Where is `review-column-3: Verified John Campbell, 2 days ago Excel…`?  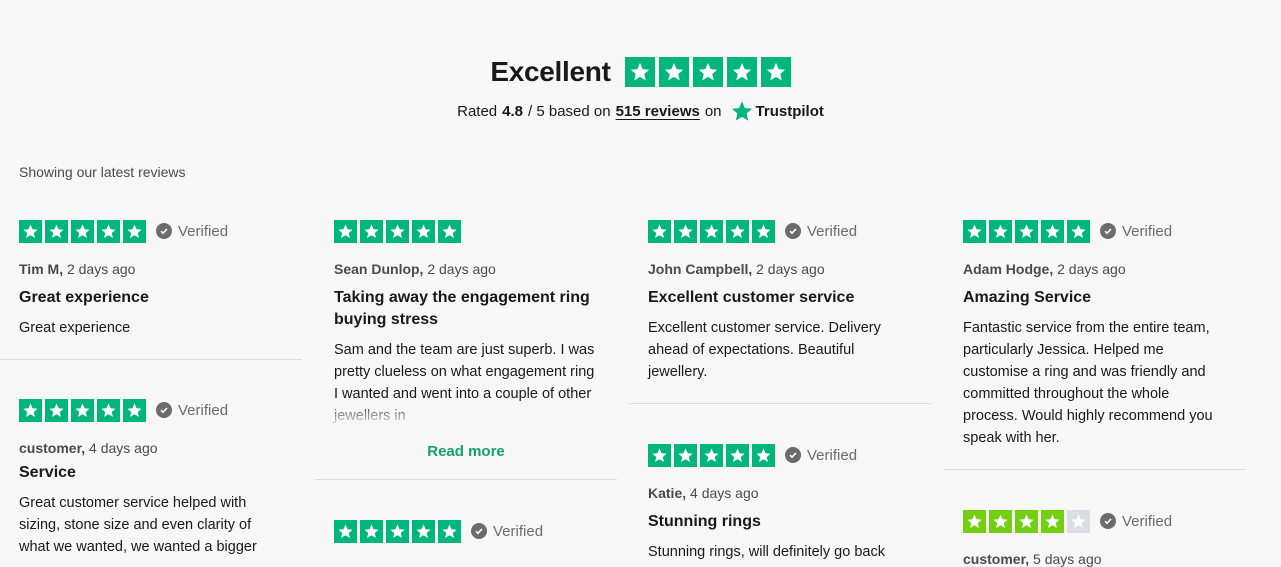
review-column-3: Verified John Campbell, 2 days ago Excel… is located at coordinates (780, 390).